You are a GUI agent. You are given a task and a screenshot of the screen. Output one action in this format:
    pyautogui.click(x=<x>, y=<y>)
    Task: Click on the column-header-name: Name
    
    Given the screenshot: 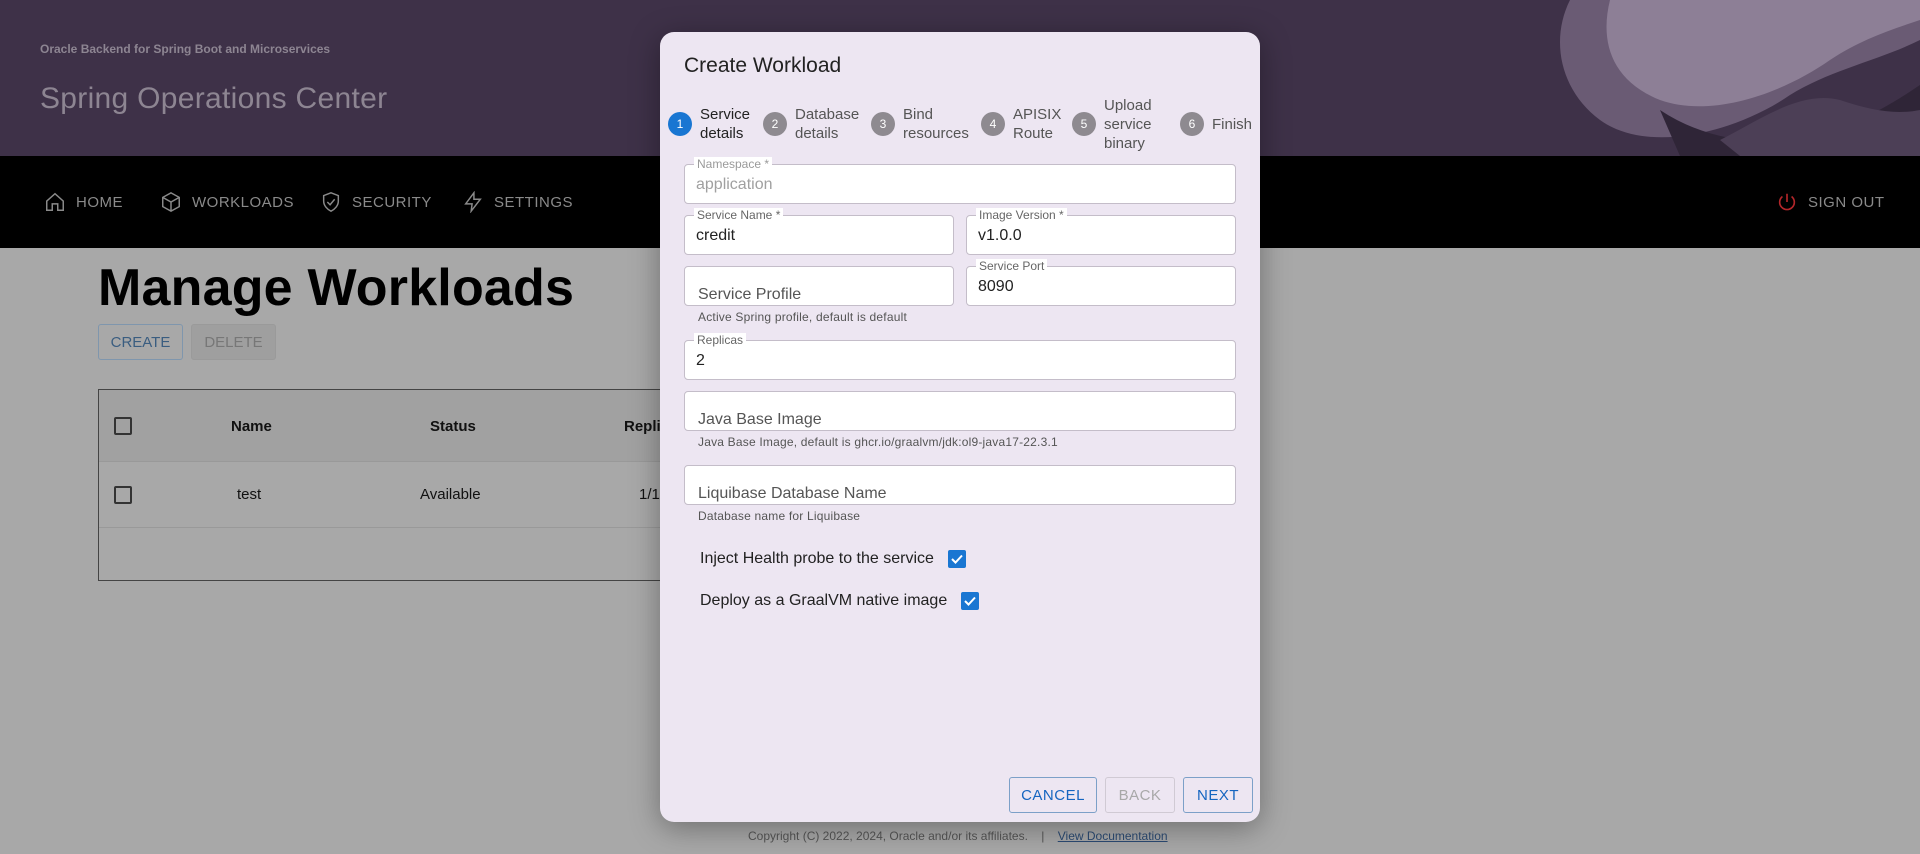 What is the action you would take?
    pyautogui.click(x=251, y=426)
    